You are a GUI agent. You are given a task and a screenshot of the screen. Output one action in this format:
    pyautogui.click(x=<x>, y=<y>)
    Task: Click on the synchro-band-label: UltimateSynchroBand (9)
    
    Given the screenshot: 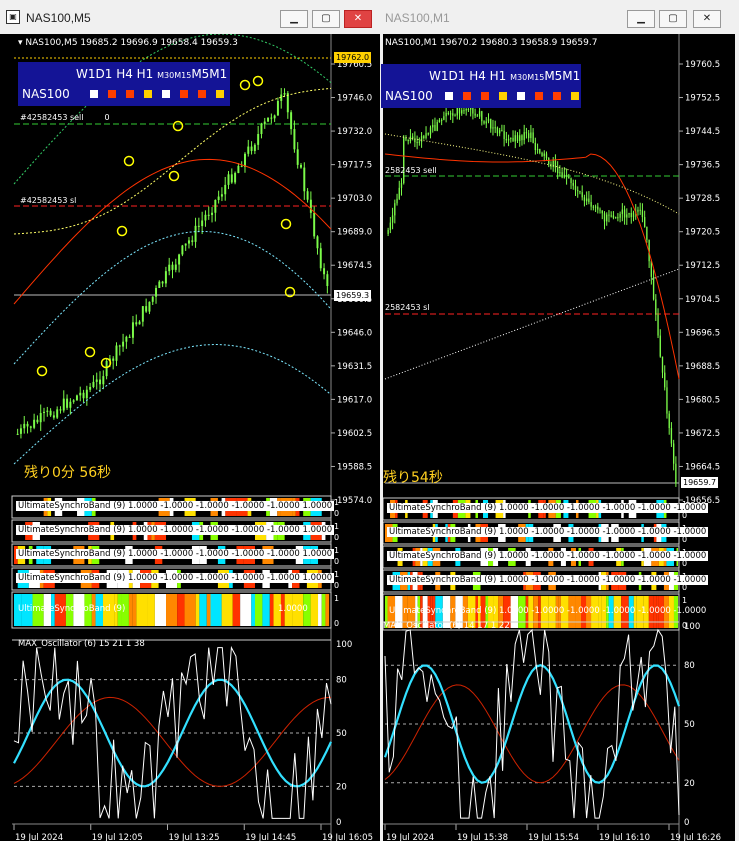 What is the action you would take?
    pyautogui.click(x=72, y=609)
    